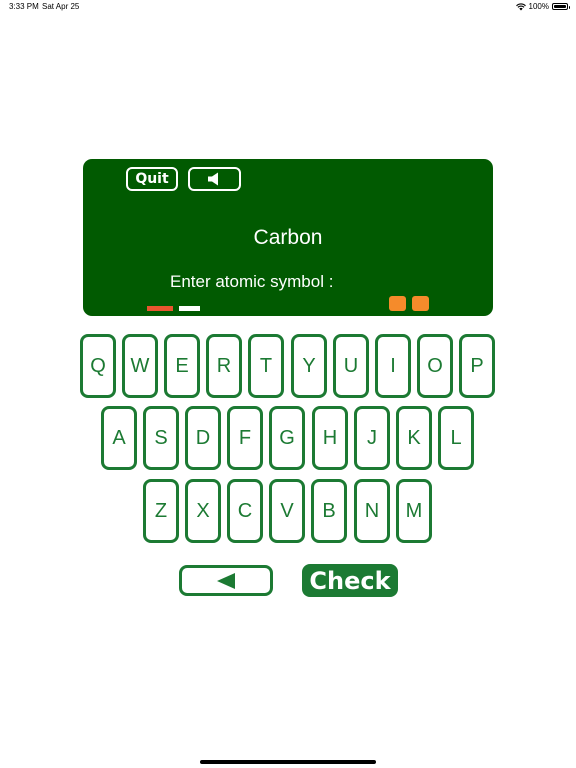 The image size is (576, 768). I want to click on key-x: X, so click(203, 511).